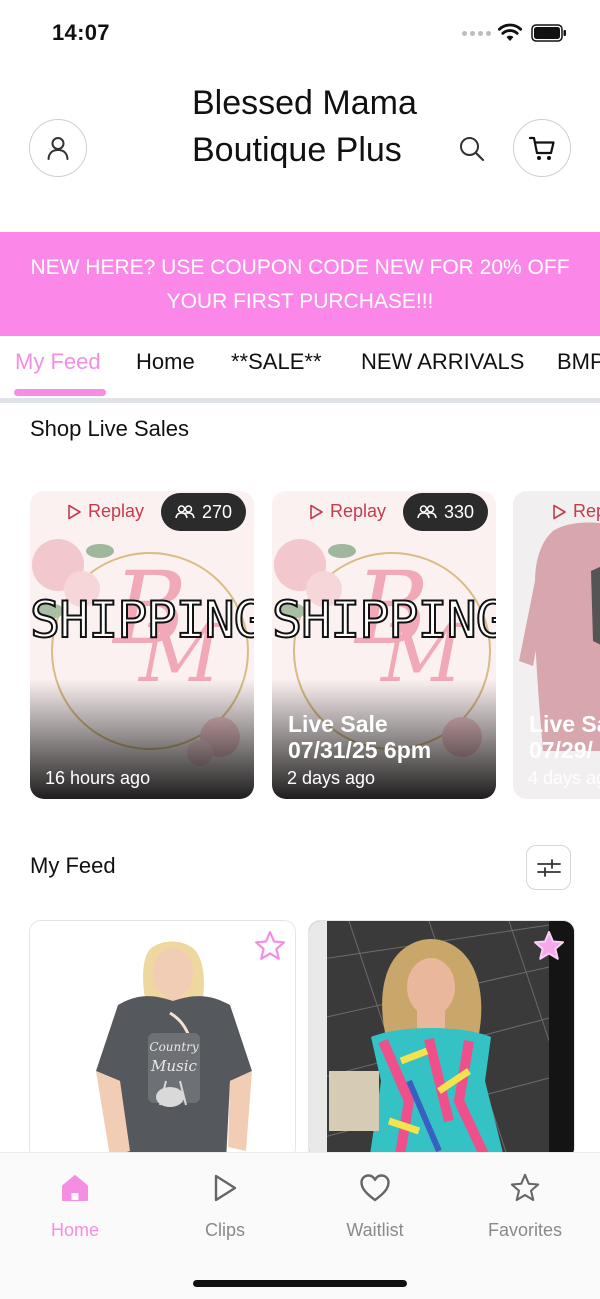 This screenshot has height=1299, width=600. What do you see at coordinates (276, 362) in the screenshot?
I see `tab-sale: **SALE**` at bounding box center [276, 362].